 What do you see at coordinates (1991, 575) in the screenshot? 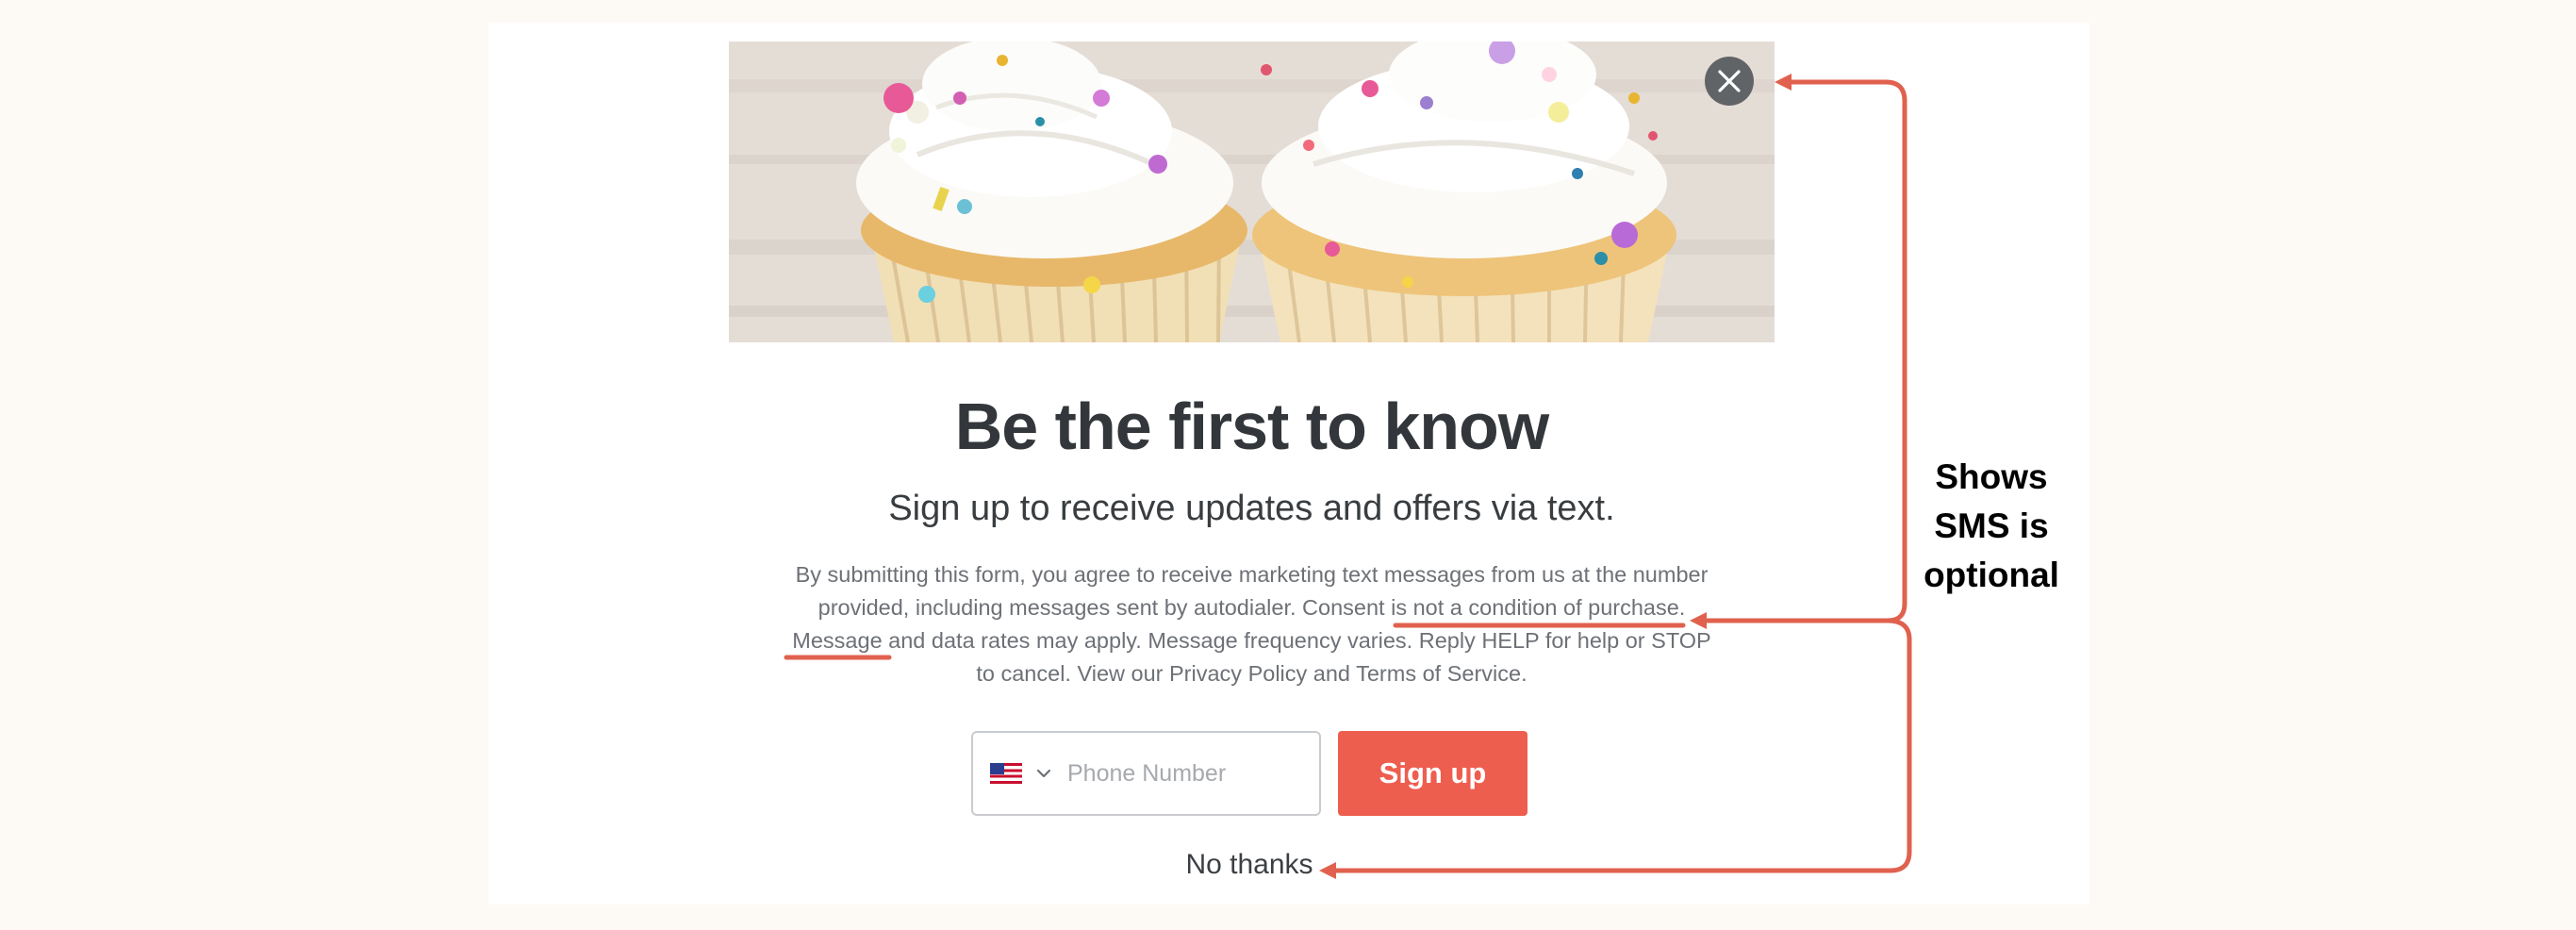
I see `annotation-line-3: optional` at bounding box center [1991, 575].